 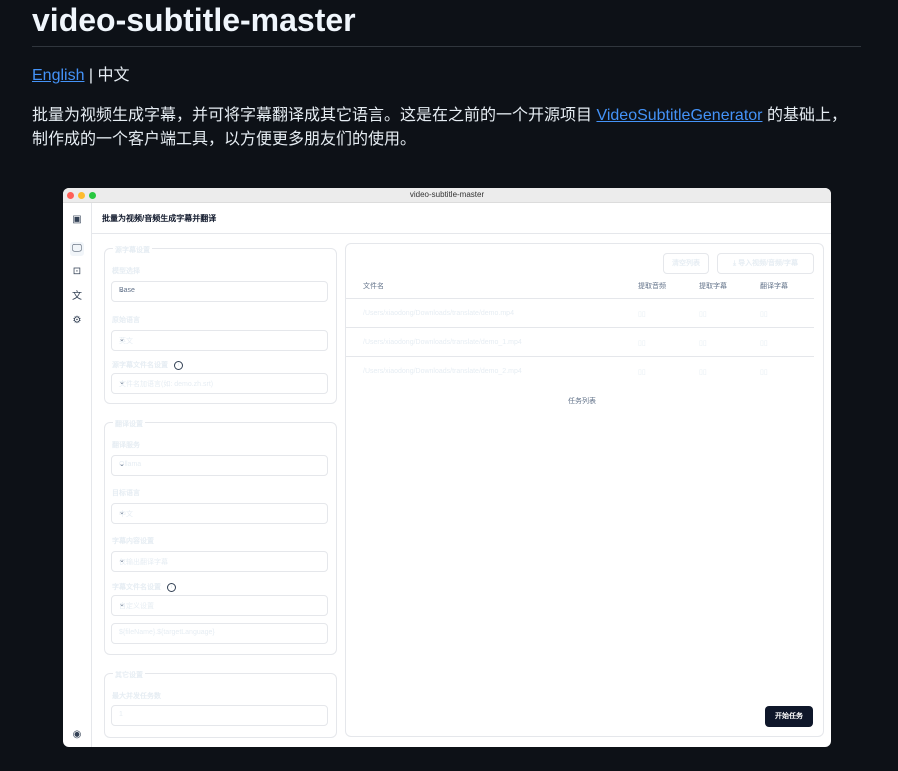 What do you see at coordinates (652, 286) in the screenshot?
I see `column-header-audio: 提取音频` at bounding box center [652, 286].